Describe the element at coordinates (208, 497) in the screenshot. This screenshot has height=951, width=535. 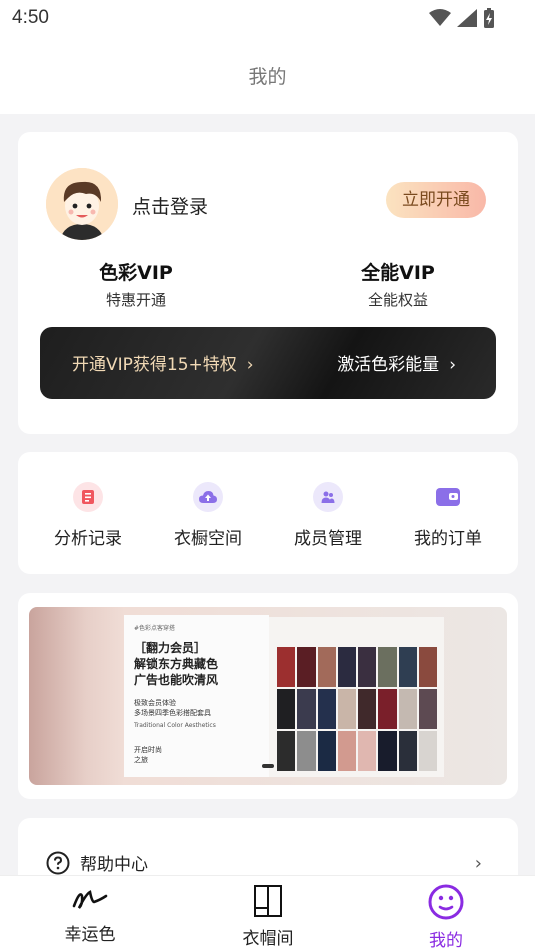
I see `cloud-upload-icon` at that location.